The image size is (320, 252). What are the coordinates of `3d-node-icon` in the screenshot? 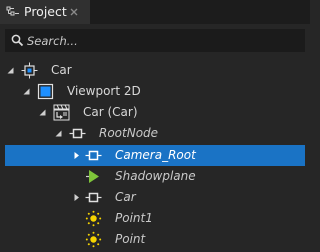 It's located at (29, 70).